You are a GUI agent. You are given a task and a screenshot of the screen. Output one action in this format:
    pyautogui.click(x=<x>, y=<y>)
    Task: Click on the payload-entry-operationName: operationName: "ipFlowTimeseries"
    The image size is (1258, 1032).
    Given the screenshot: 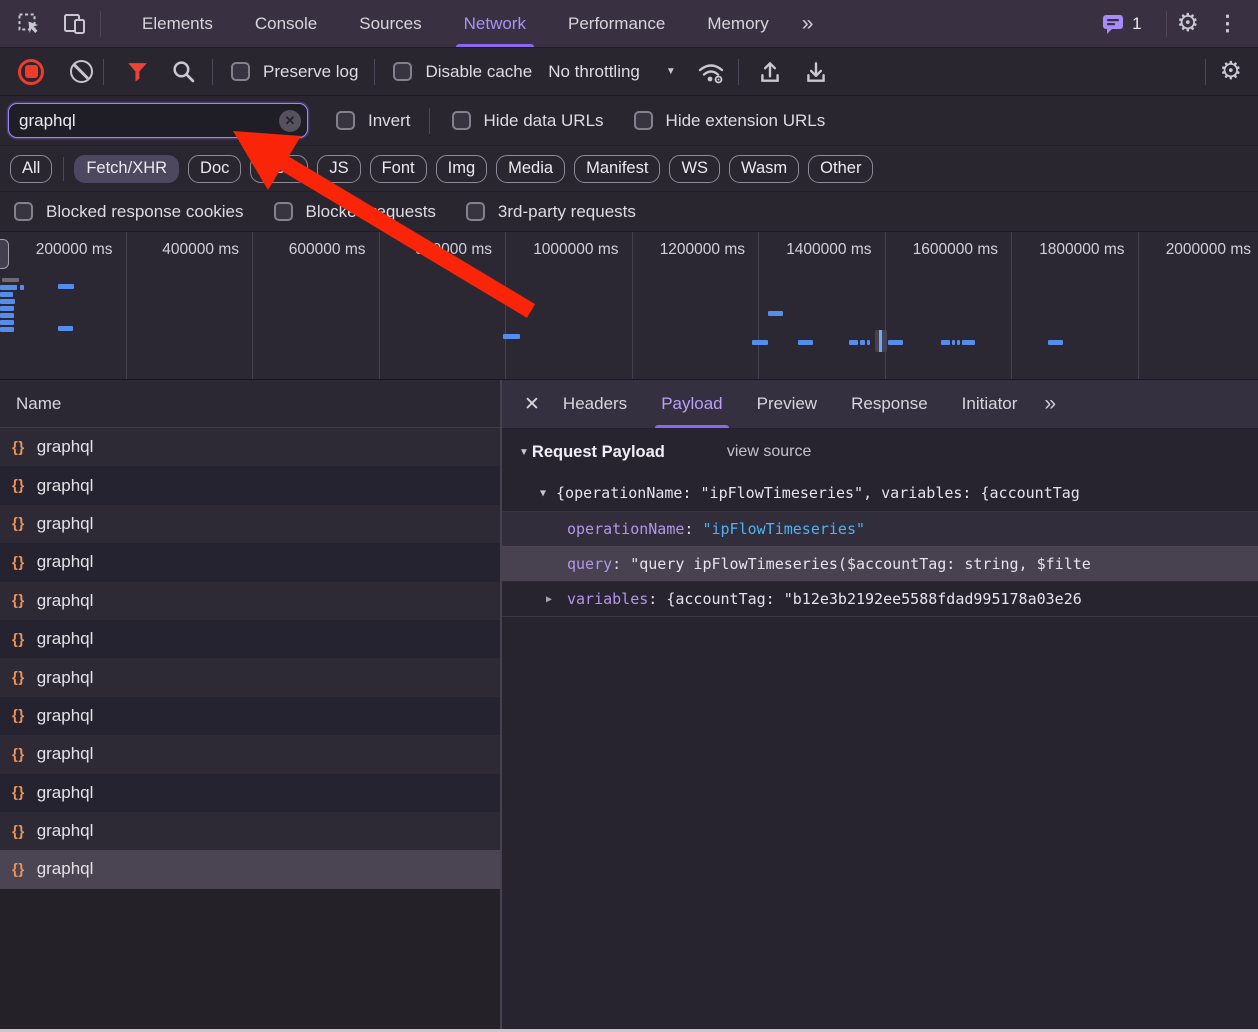 What is the action you would take?
    pyautogui.click(x=880, y=528)
    